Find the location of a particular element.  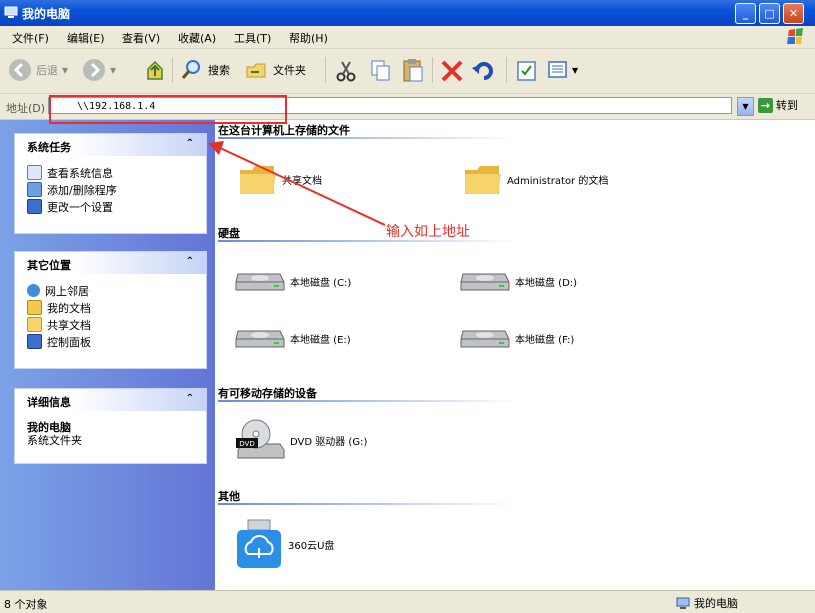

system-tasks-header: 系统任务 ⌃ is located at coordinates (110, 145).